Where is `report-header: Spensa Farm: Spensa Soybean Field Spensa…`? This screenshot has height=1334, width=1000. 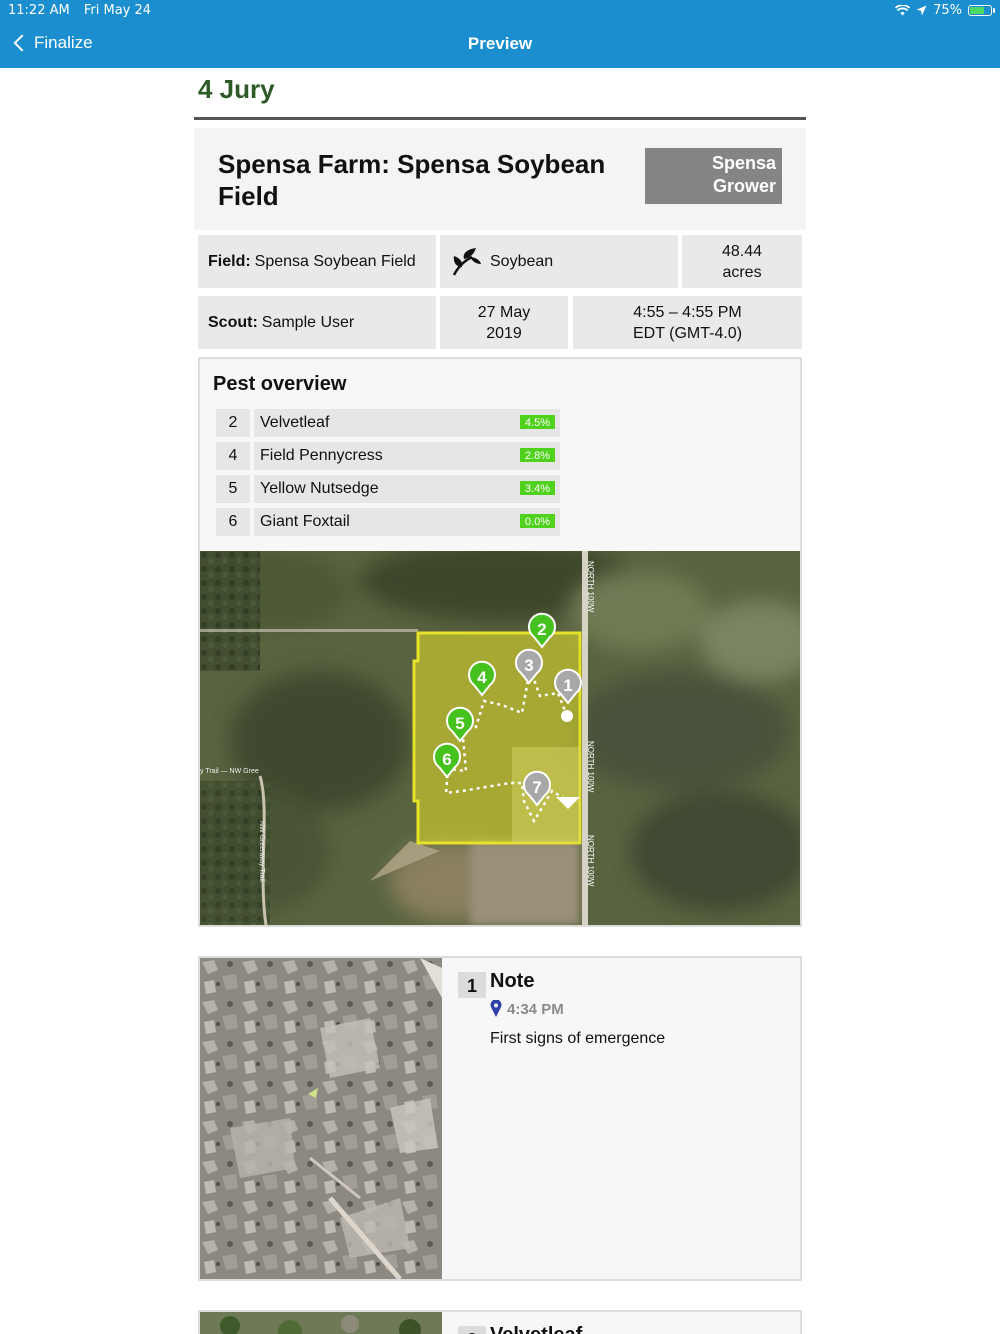 report-header: Spensa Farm: Spensa Soybean Field Spensa… is located at coordinates (500, 179).